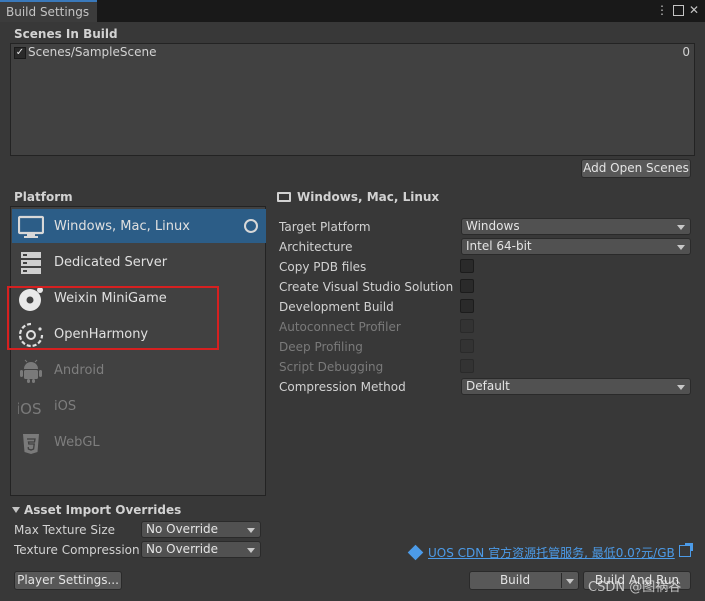 The width and height of the screenshot is (705, 601). I want to click on platform-label: Windows, Mac, Linux, so click(122, 226).